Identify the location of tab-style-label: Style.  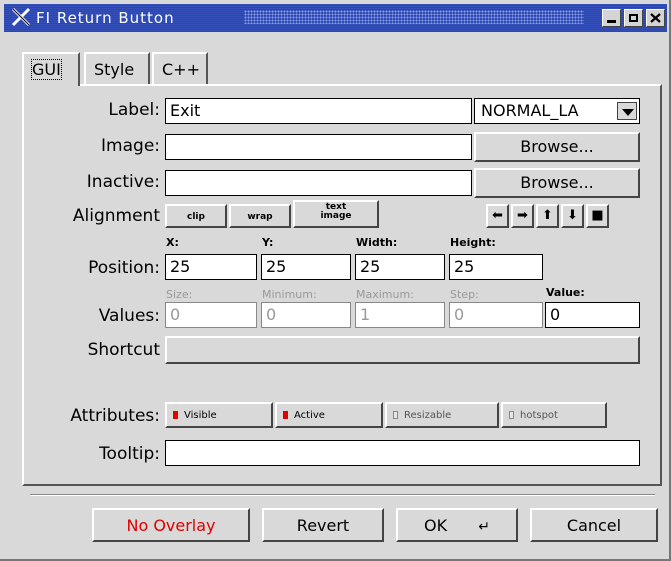
(114, 69).